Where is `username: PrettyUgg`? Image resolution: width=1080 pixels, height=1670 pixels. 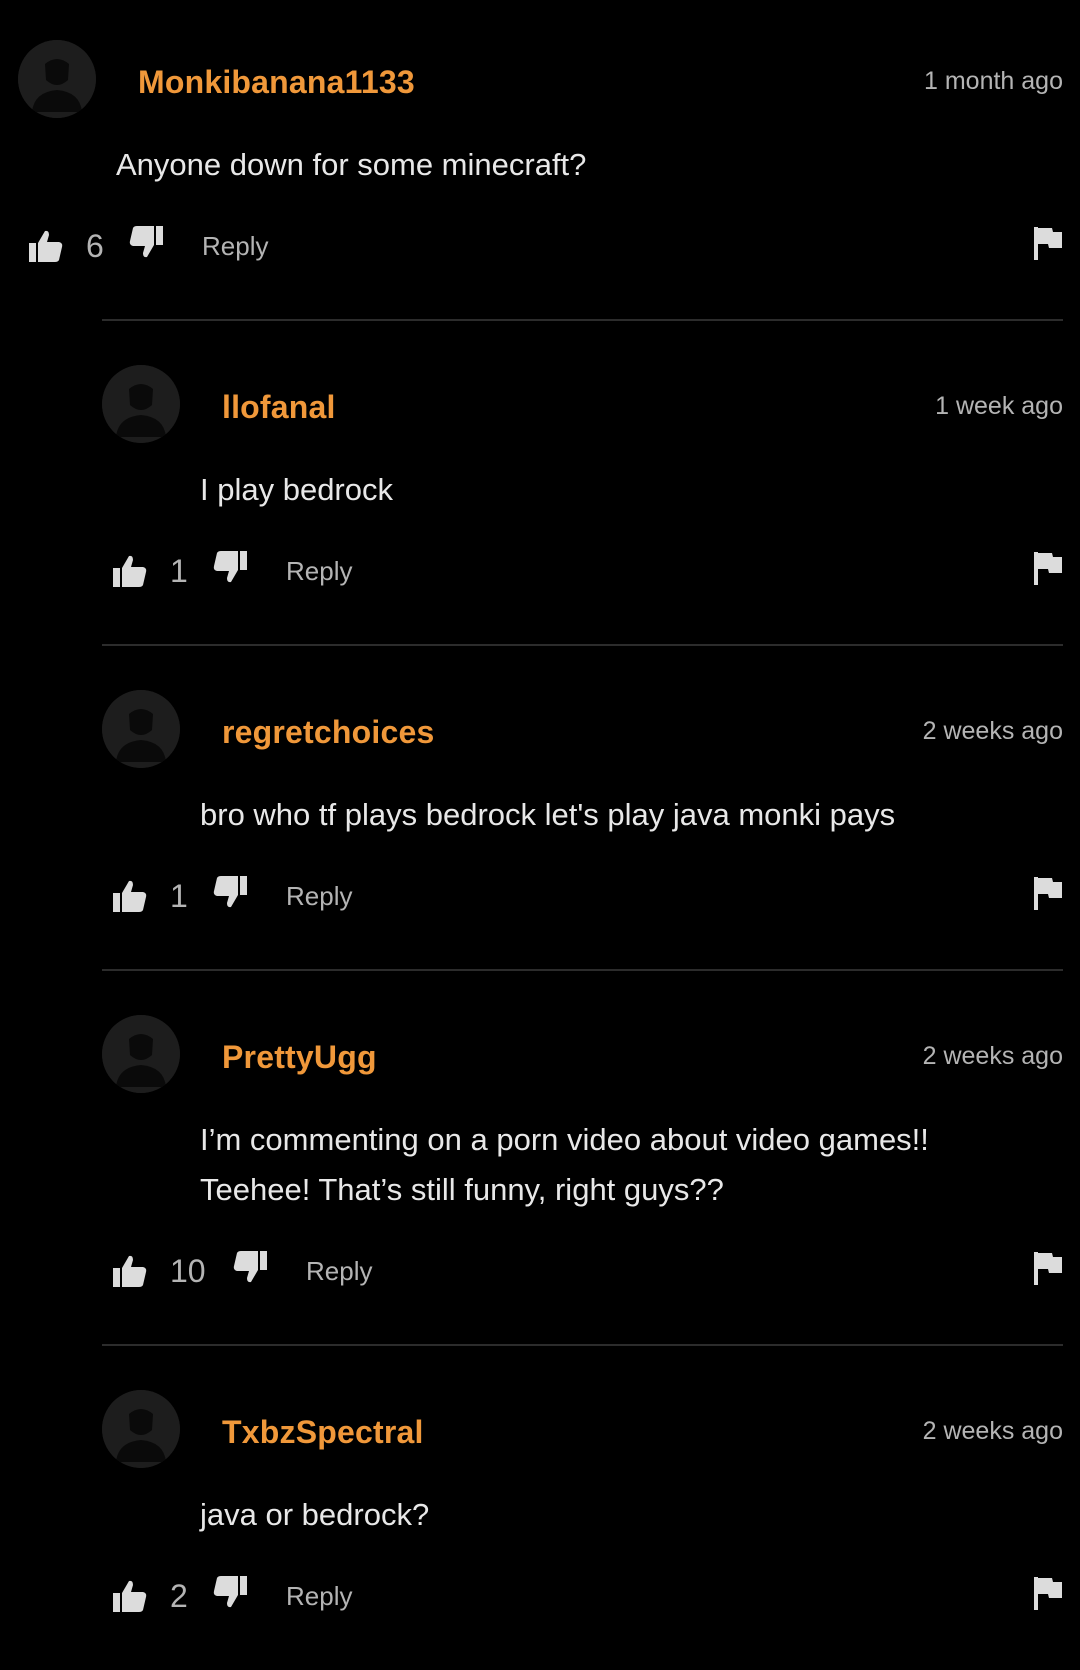
username: PrettyUgg is located at coordinates (299, 1057).